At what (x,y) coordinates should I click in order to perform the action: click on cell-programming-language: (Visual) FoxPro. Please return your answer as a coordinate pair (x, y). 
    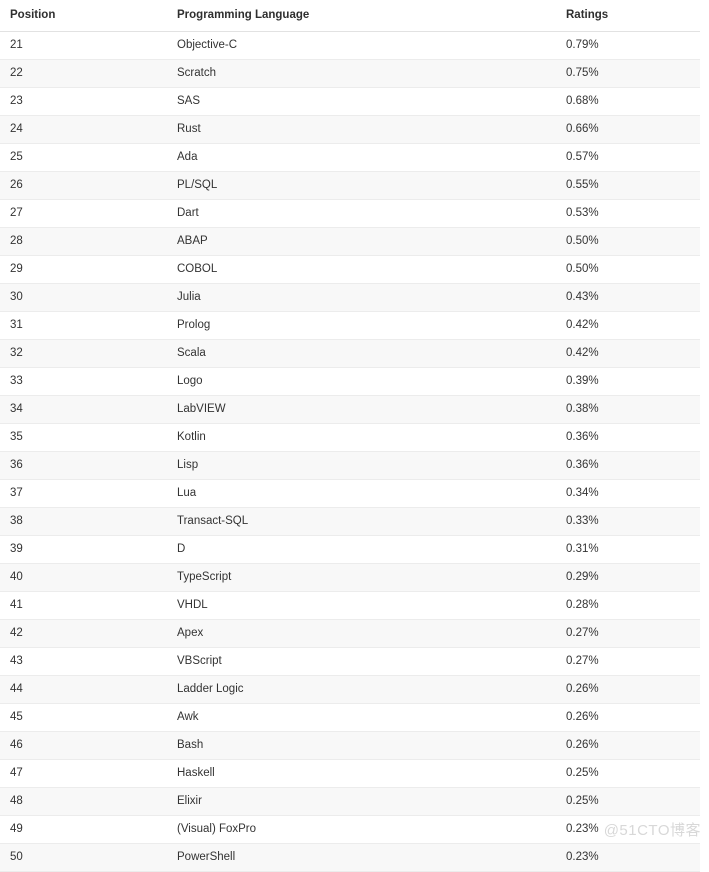
    Looking at the image, I should click on (361, 829).